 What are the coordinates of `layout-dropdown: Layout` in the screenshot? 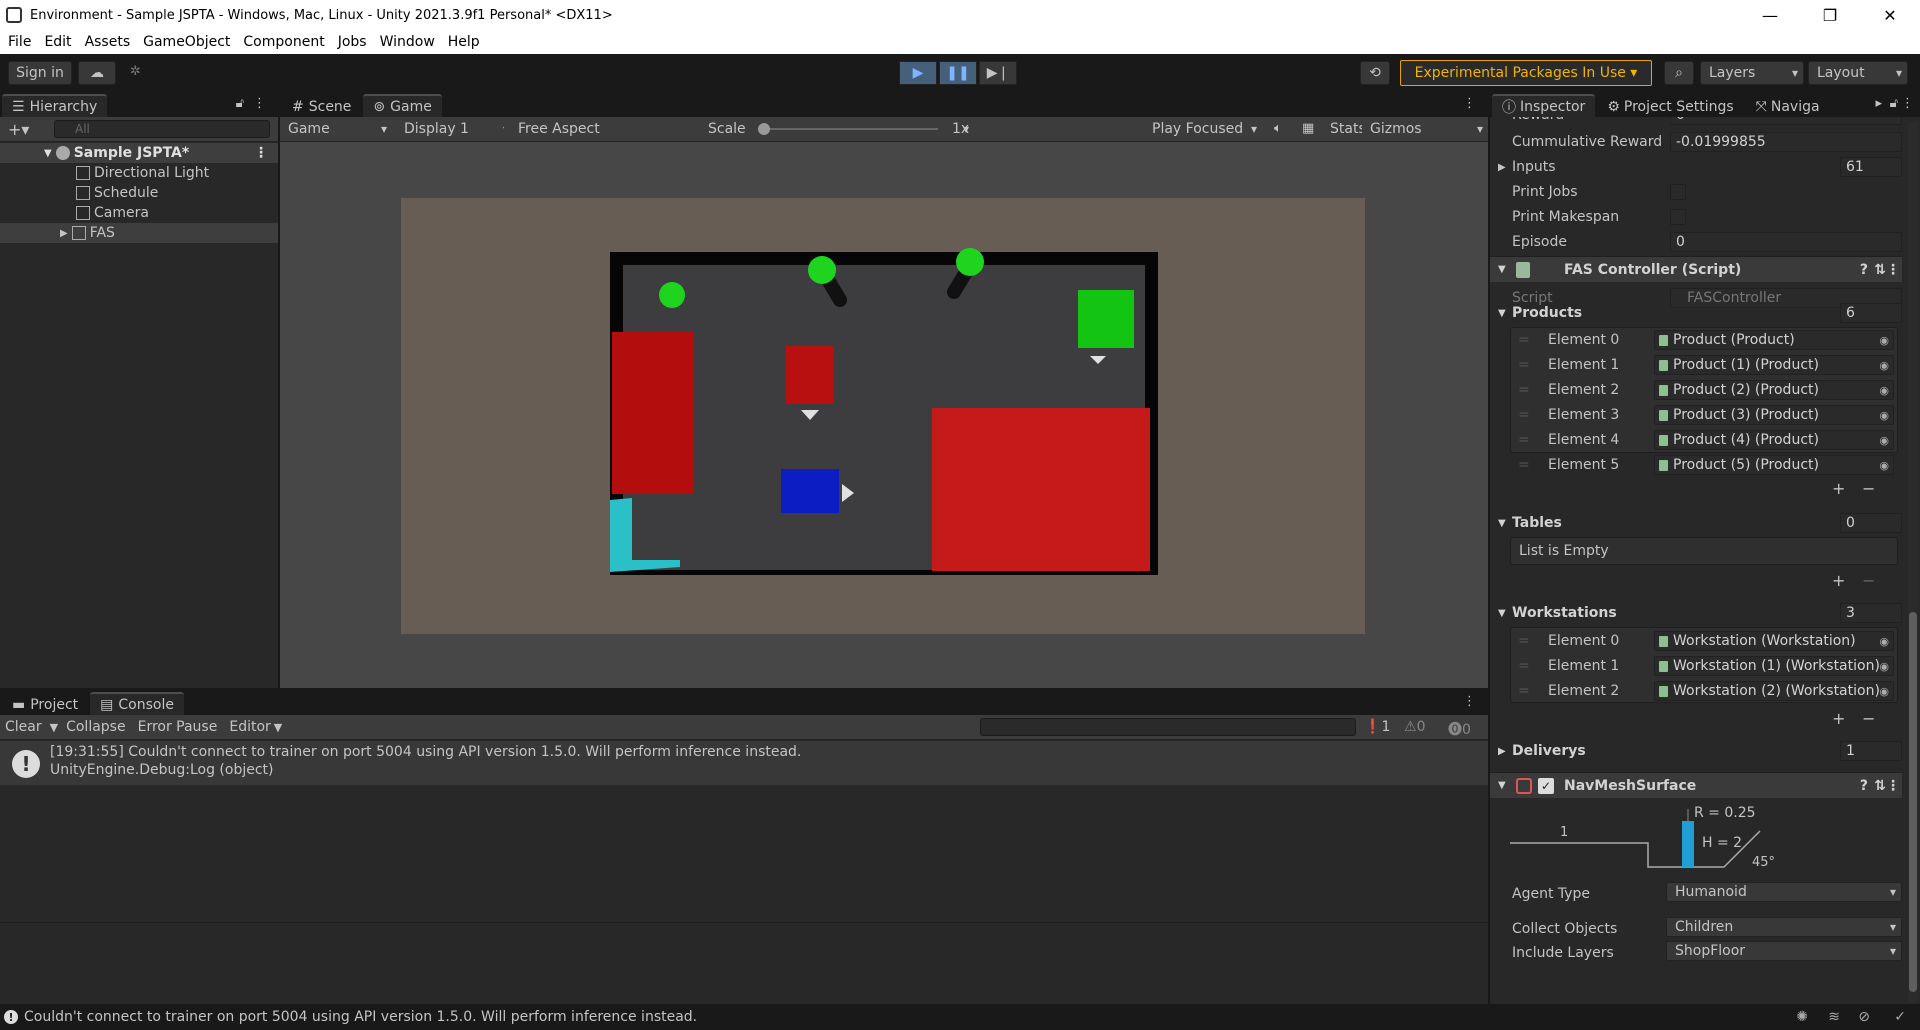 It's located at (1858, 73).